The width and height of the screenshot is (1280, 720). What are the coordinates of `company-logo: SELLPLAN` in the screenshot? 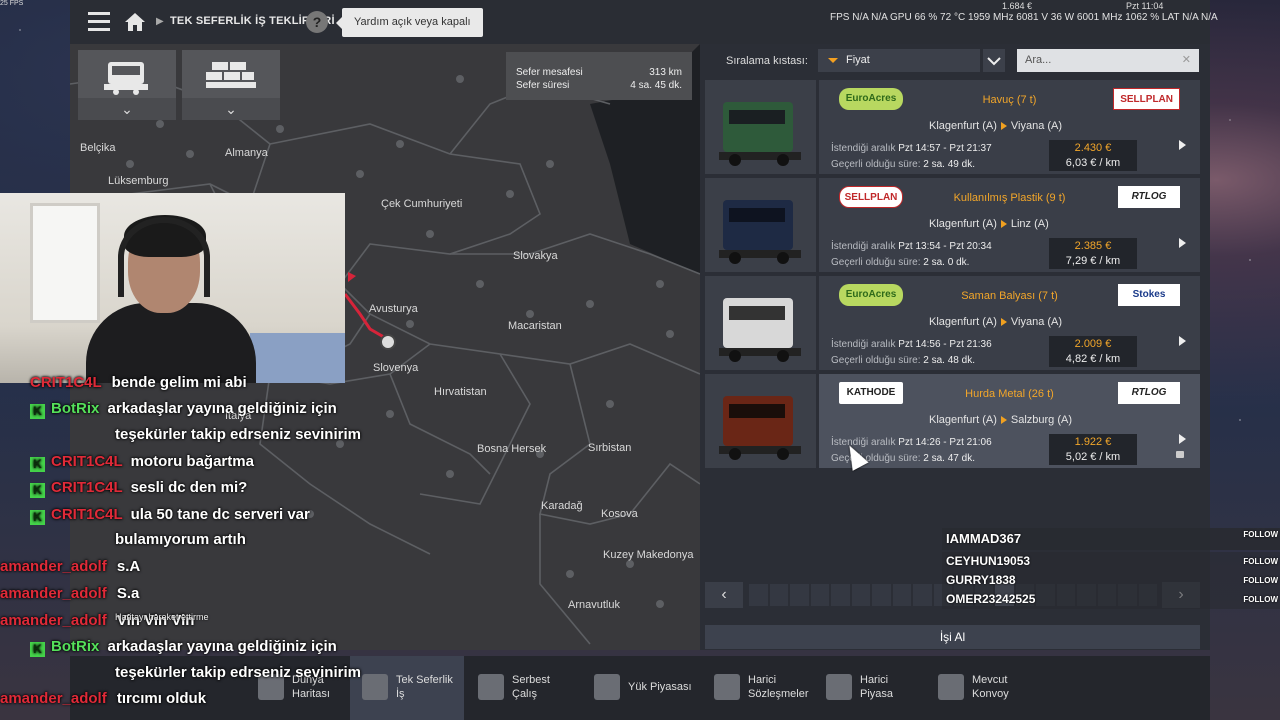 It's located at (1146, 99).